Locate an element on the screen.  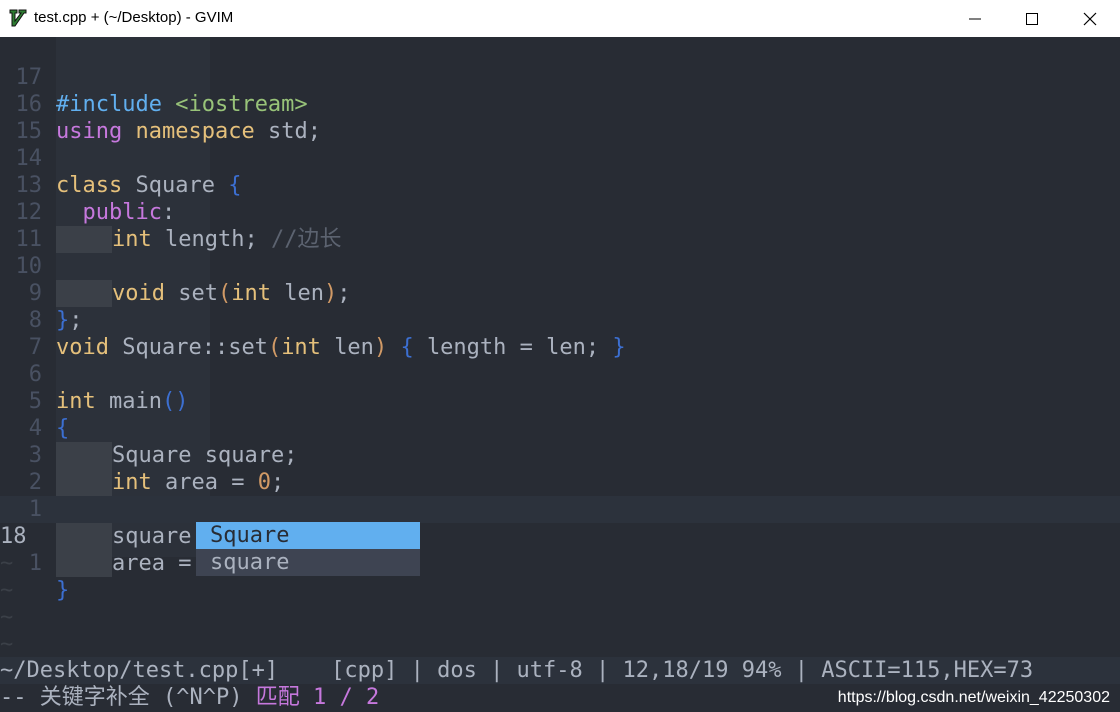
code-line: 3 int area = 0; is located at coordinates (142, 455).